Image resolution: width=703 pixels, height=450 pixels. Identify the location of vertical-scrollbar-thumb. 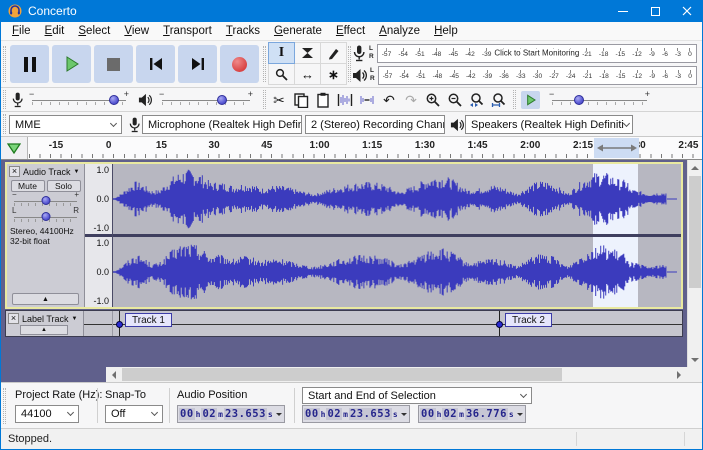
(695, 232).